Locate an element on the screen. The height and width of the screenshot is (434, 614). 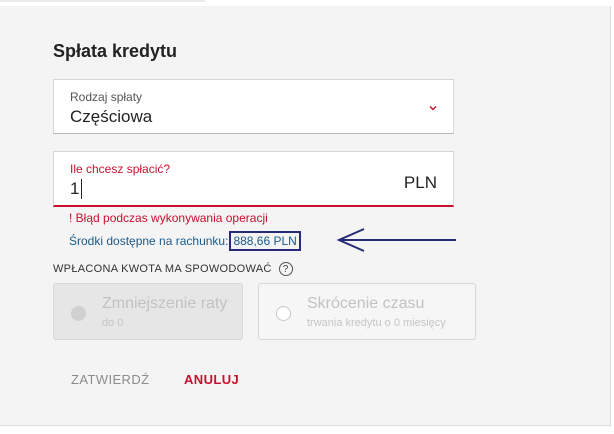
amount-field: Ile chcesz spłacić? PLN is located at coordinates (253, 179).